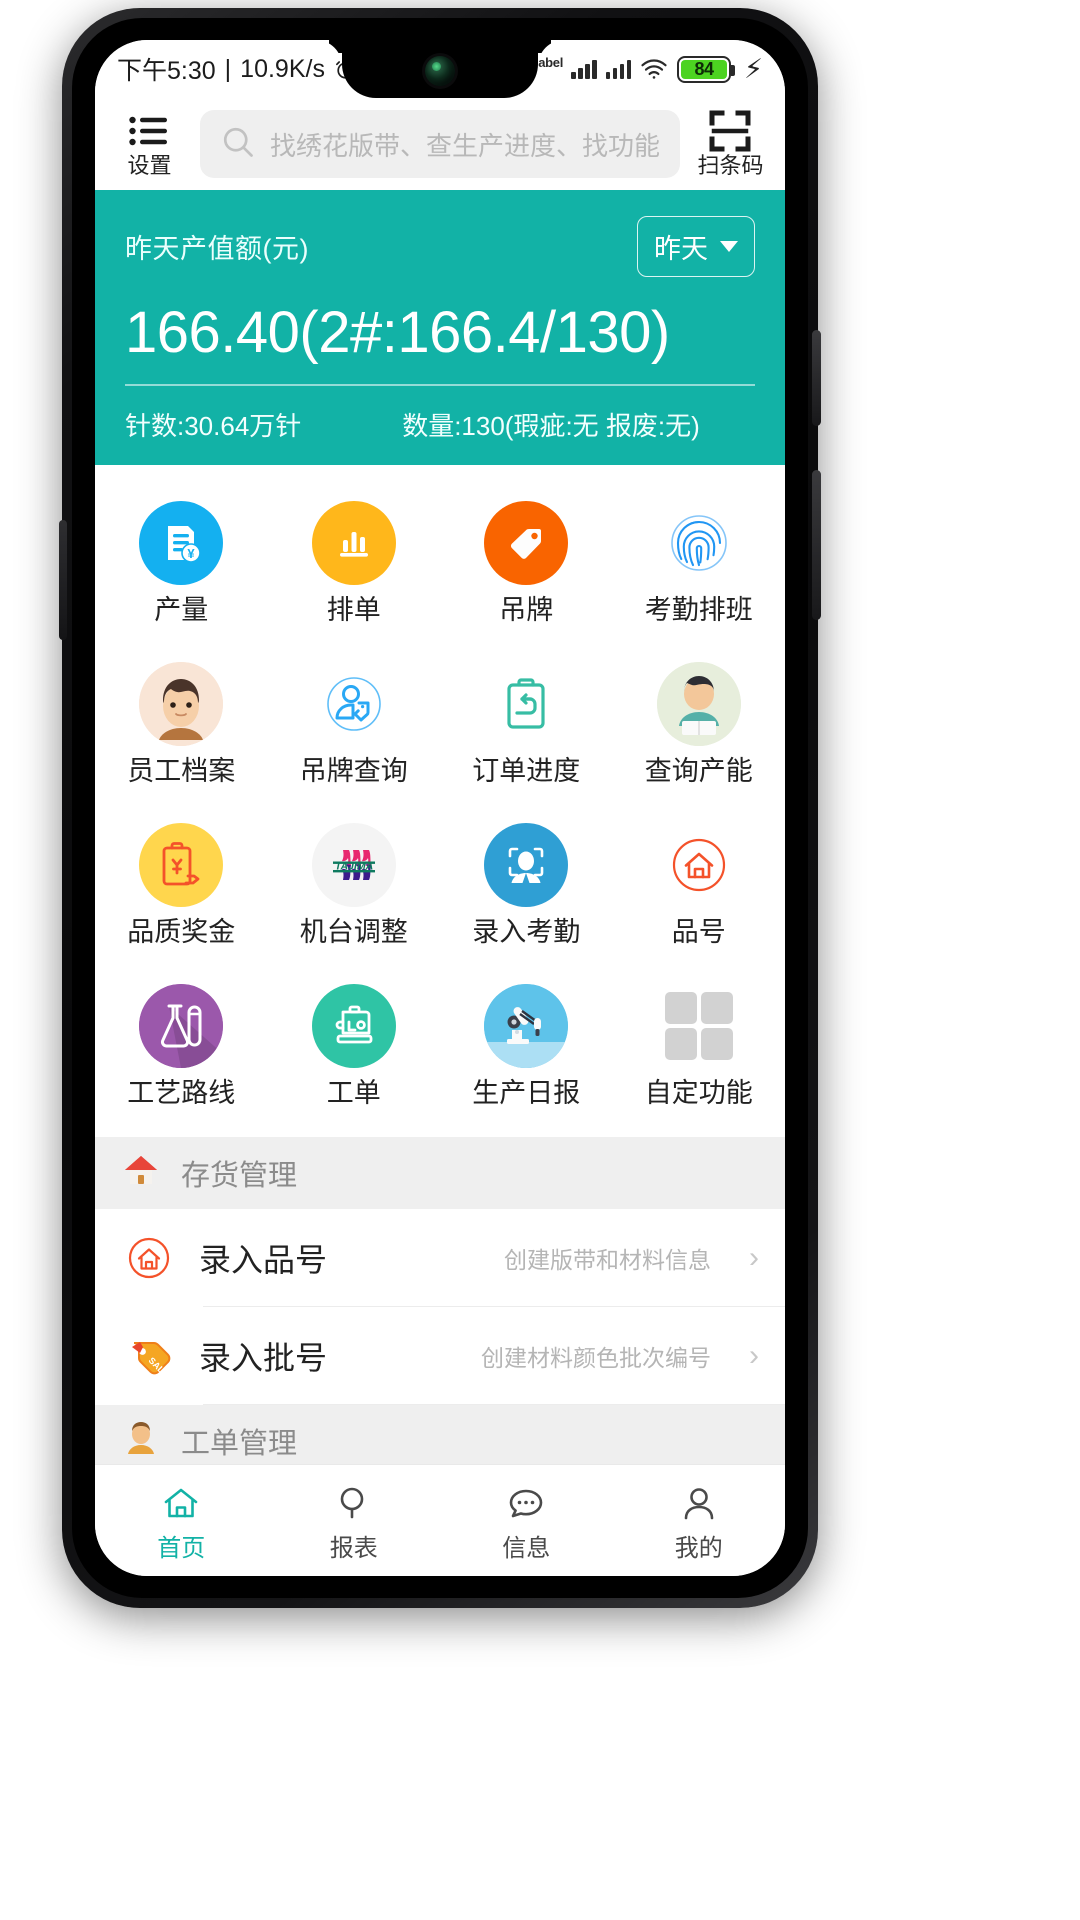  Describe the element at coordinates (526, 703) in the screenshot. I see `clipboard-return-icon` at that location.